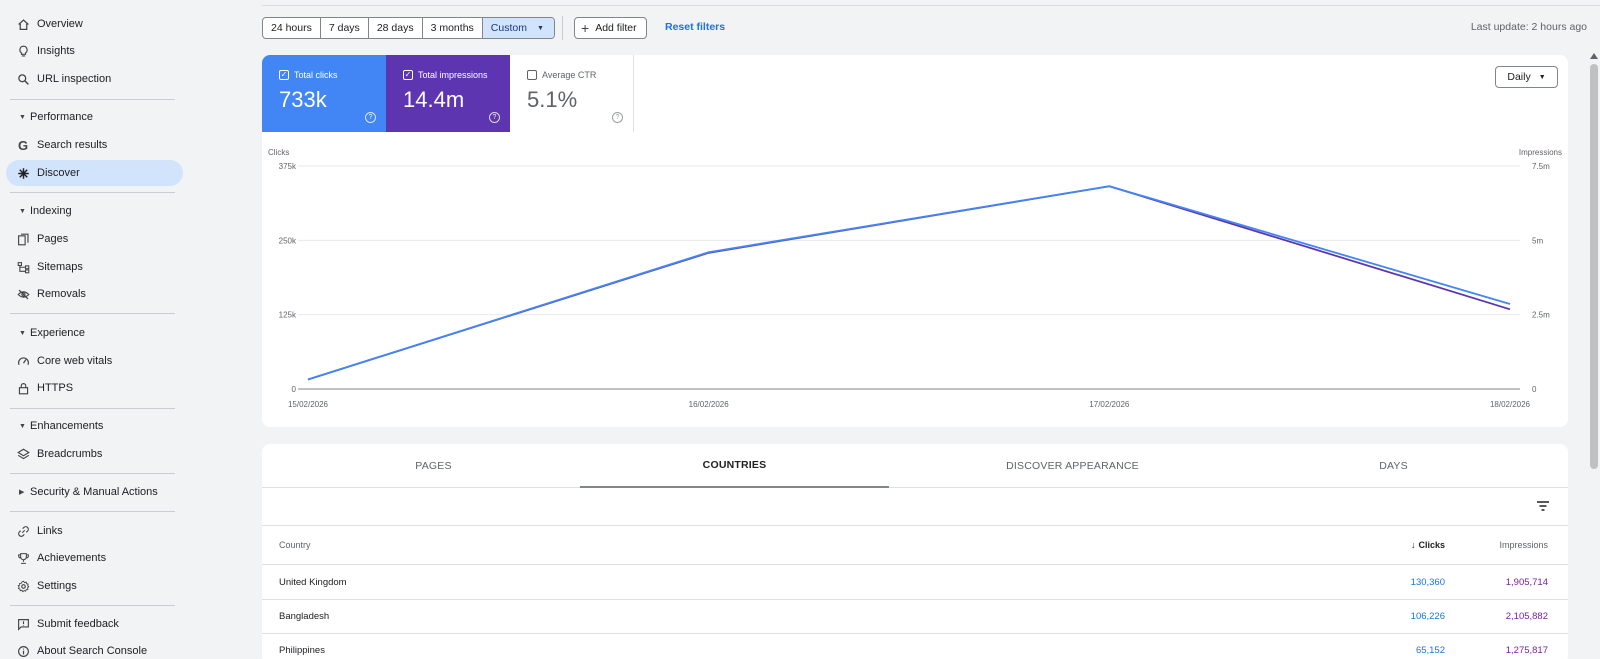 This screenshot has width=1600, height=659. What do you see at coordinates (433, 466) in the screenshot?
I see `tab-pages: PAGES` at bounding box center [433, 466].